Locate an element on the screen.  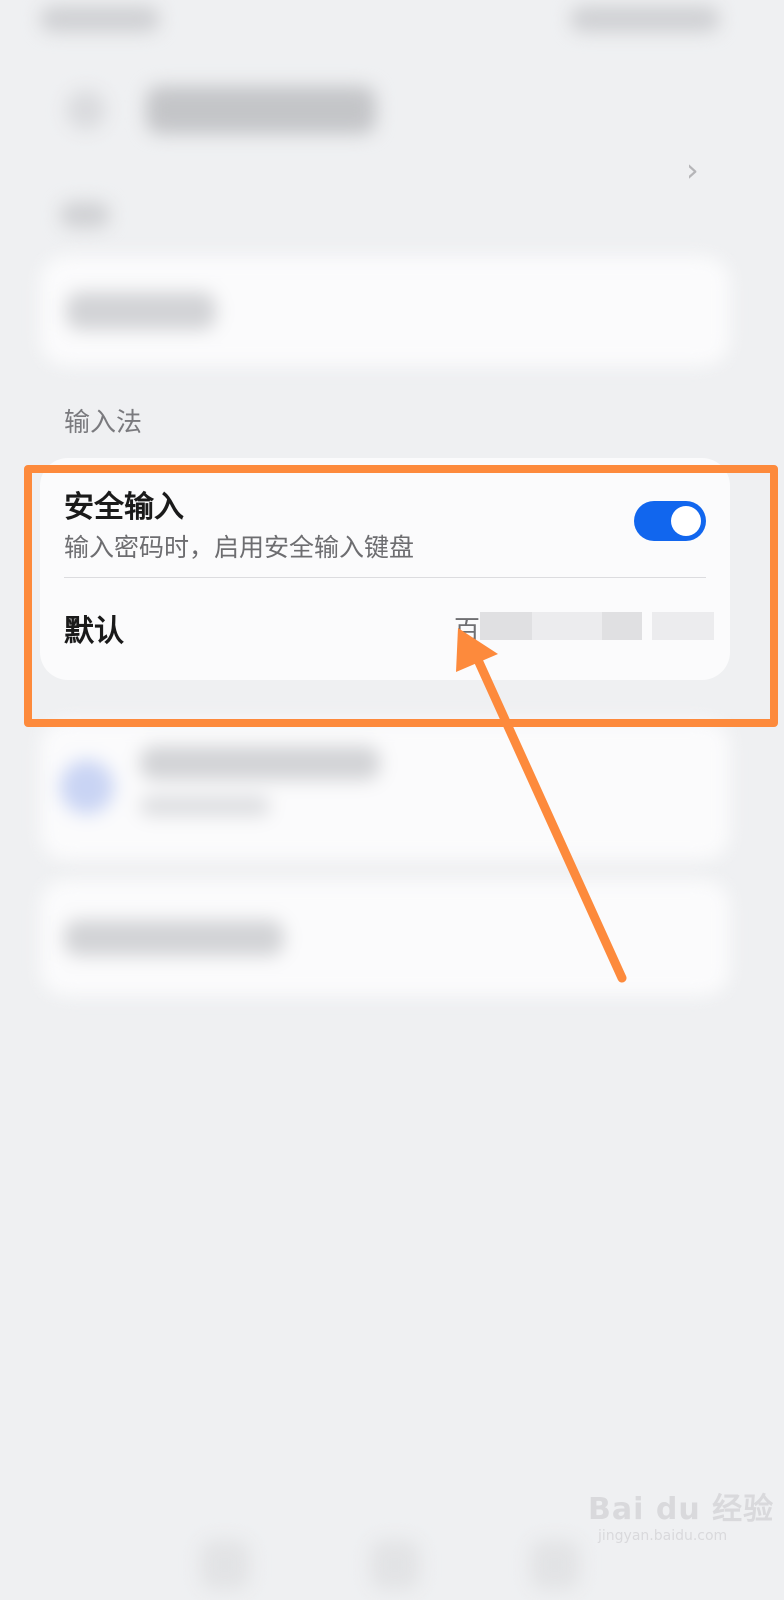
watermark-sub: jingyan.baidu.com is located at coordinates (663, 1536).